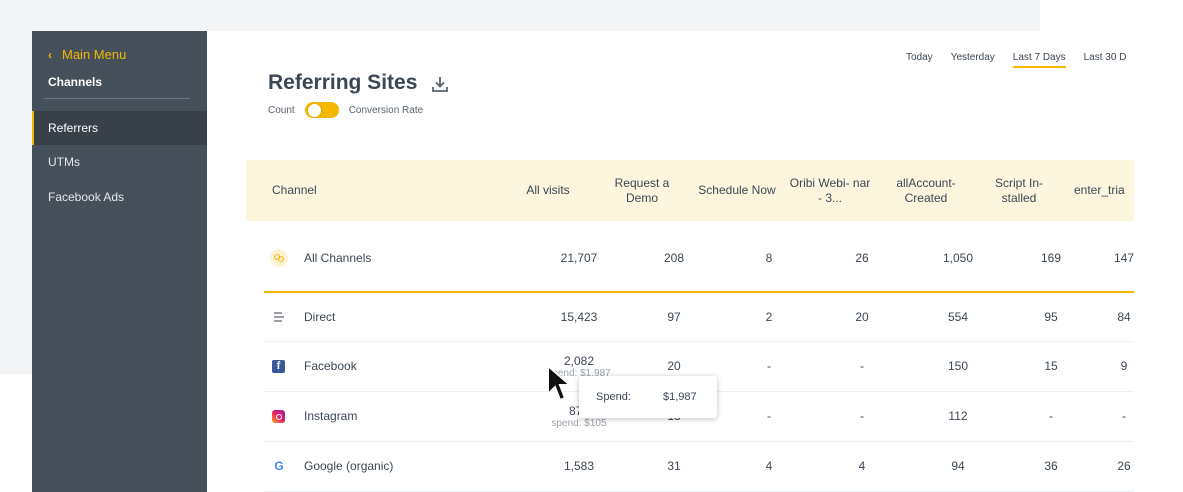  I want to click on cell-enter-trial: 147, so click(1123, 258).